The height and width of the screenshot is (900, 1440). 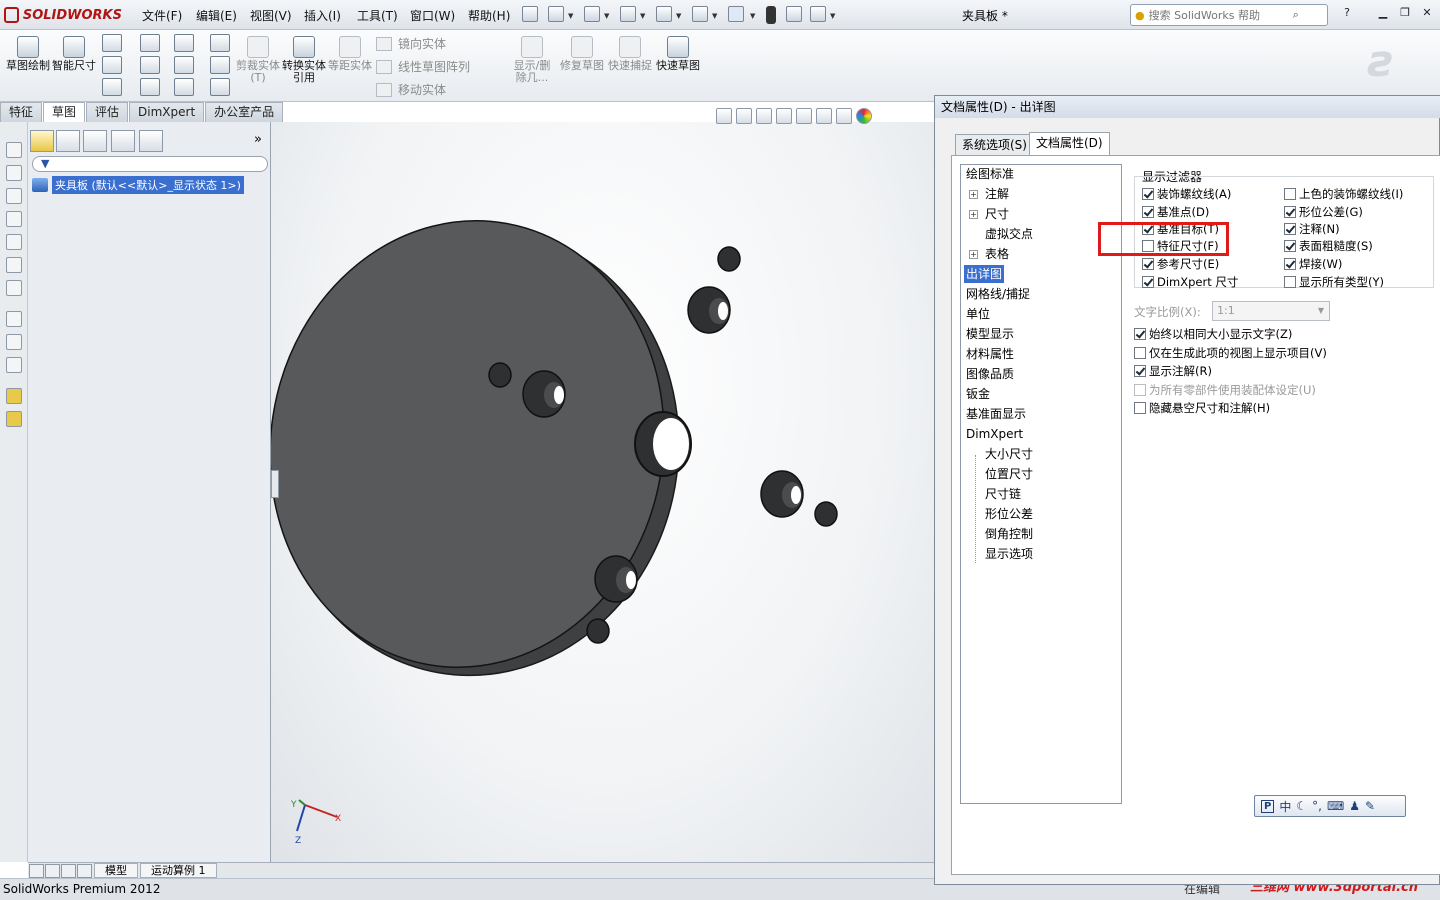 I want to click on option-hide-dangling: 隐藏悬空尺寸和注解(H), so click(x=1202, y=408).